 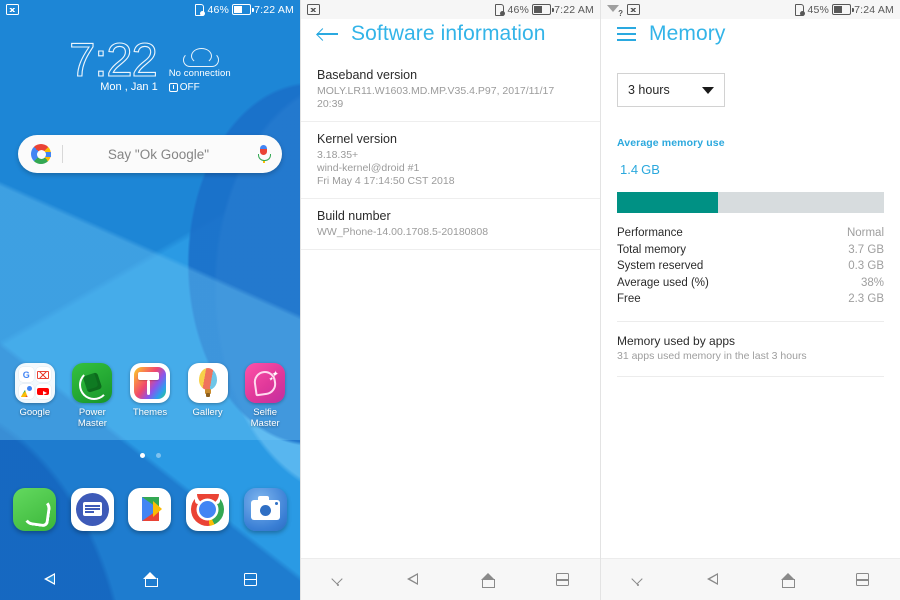 What do you see at coordinates (35, 509) in the screenshot?
I see `dock-app-phone` at bounding box center [35, 509].